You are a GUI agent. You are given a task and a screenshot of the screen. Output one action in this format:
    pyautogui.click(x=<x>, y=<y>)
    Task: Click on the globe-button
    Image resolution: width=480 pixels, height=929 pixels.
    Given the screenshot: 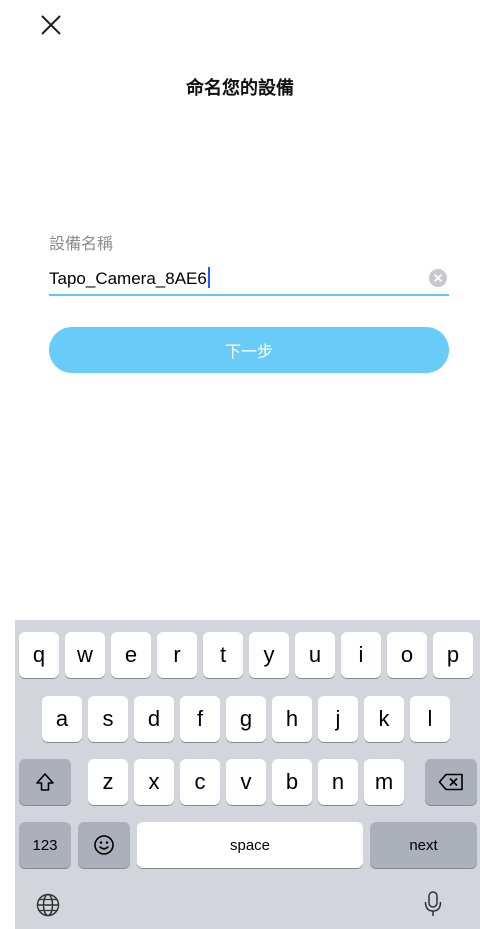 What is the action you would take?
    pyautogui.click(x=48, y=905)
    